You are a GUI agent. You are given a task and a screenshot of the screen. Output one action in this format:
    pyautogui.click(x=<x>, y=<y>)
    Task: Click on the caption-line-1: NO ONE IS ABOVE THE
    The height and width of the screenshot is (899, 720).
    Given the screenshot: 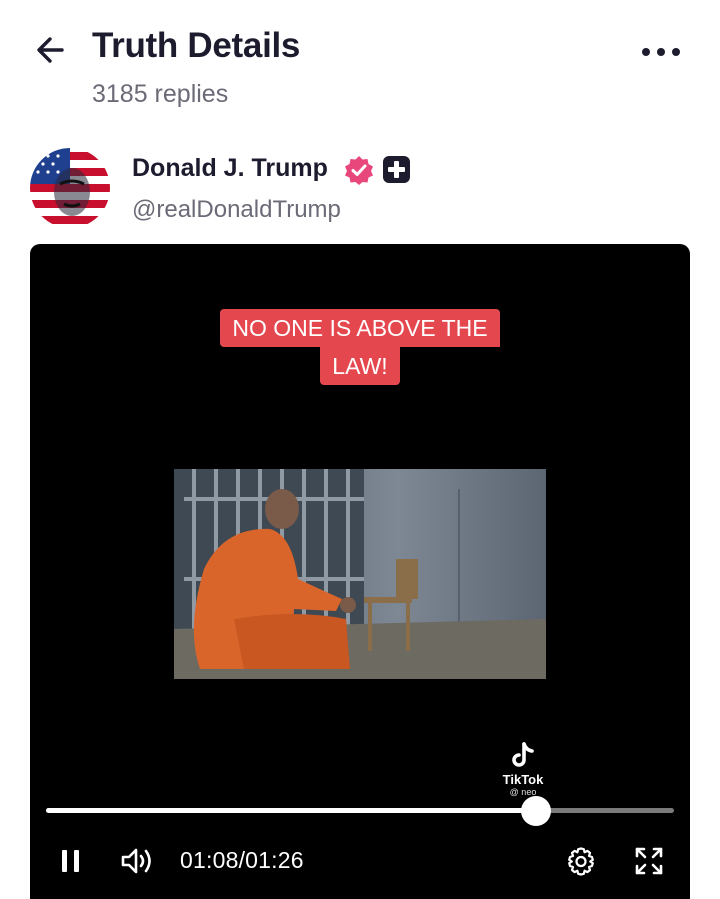 What is the action you would take?
    pyautogui.click(x=360, y=328)
    